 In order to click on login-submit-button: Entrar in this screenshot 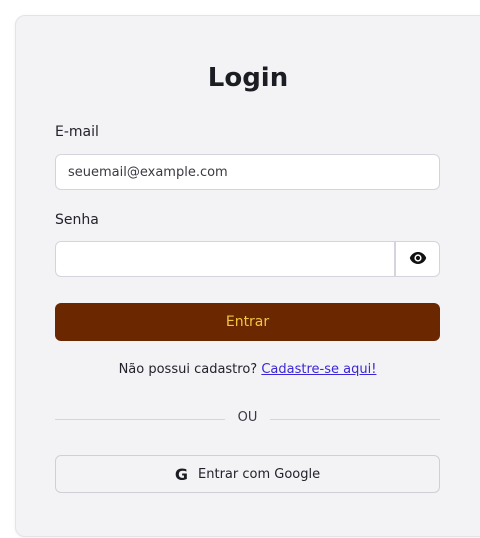, I will do `click(247, 322)`.